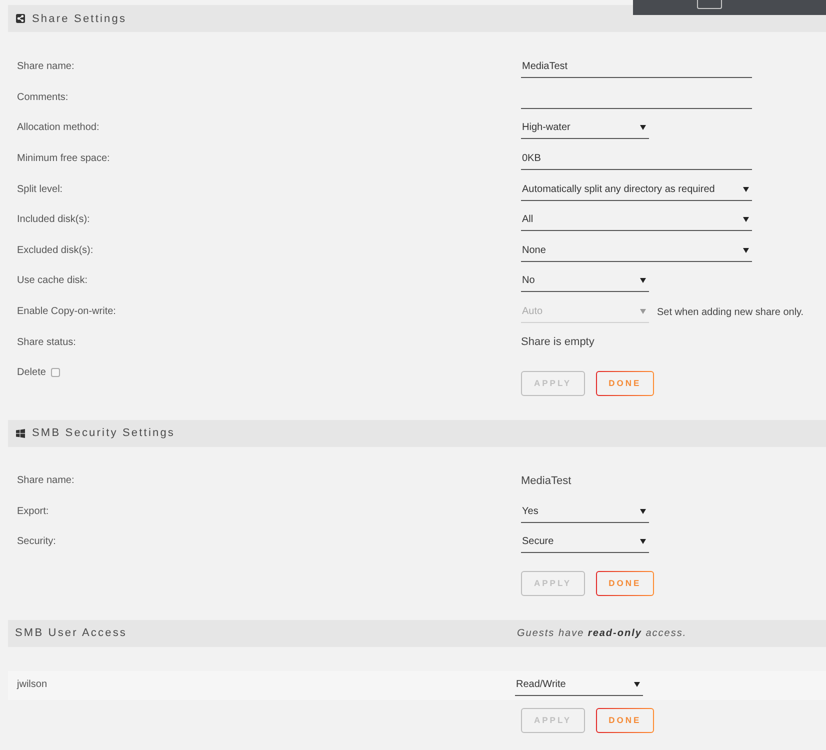 Image resolution: width=826 pixels, height=750 pixels. What do you see at coordinates (602, 633) in the screenshot?
I see `header-note: Guests have read-only access.` at bounding box center [602, 633].